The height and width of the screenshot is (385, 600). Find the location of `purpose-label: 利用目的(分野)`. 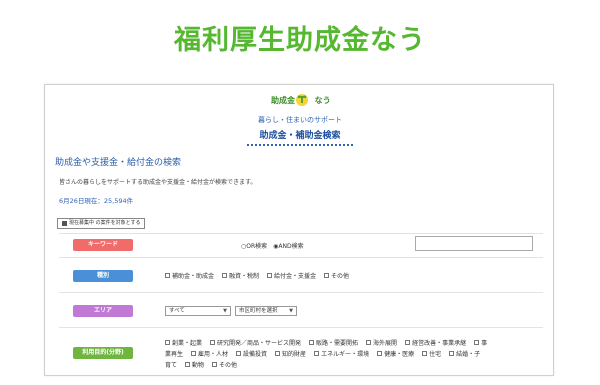

purpose-label: 利用目的(分野) is located at coordinates (103, 353).